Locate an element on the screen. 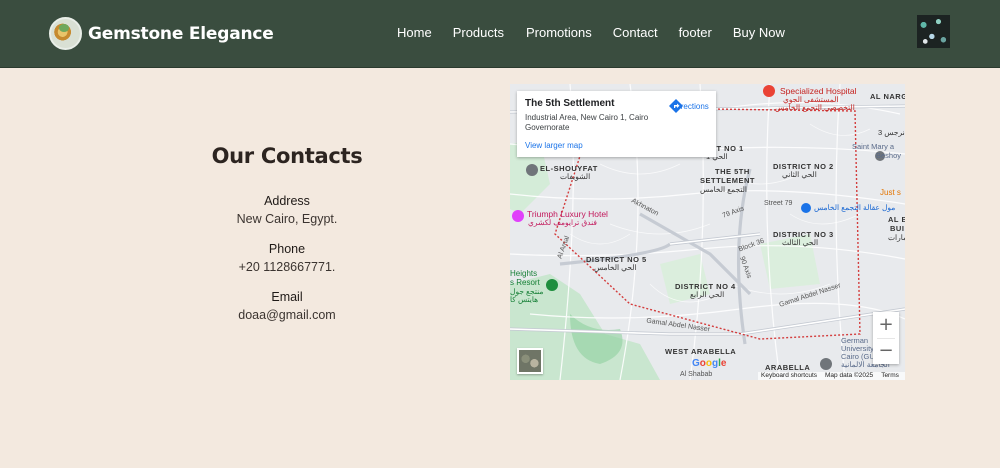  nav-buy-now: Buy Now is located at coordinates (759, 32).